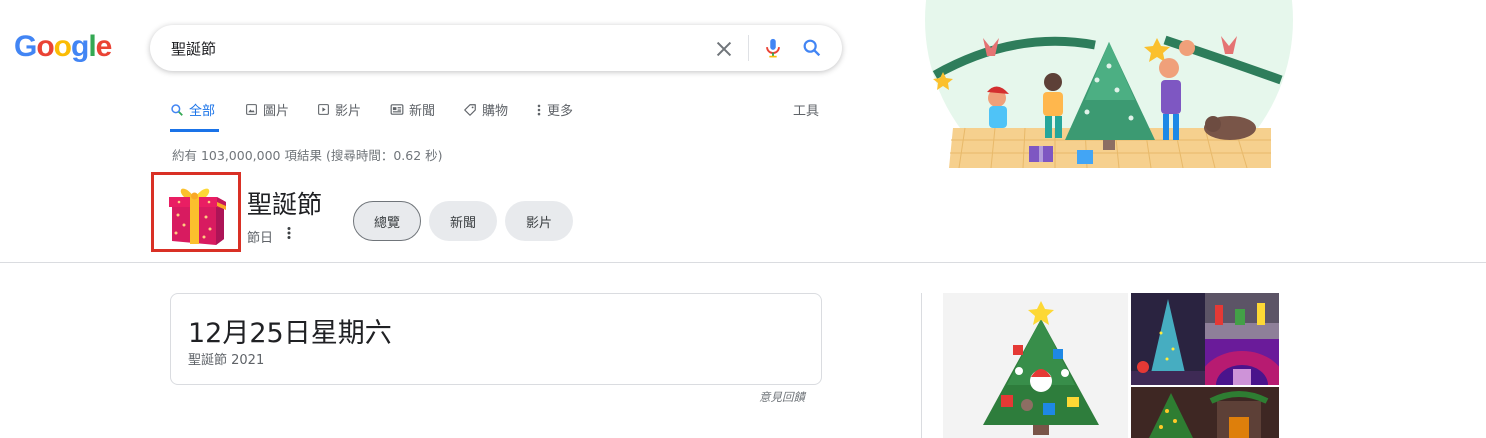  I want to click on tab-label: 影片, so click(348, 111).